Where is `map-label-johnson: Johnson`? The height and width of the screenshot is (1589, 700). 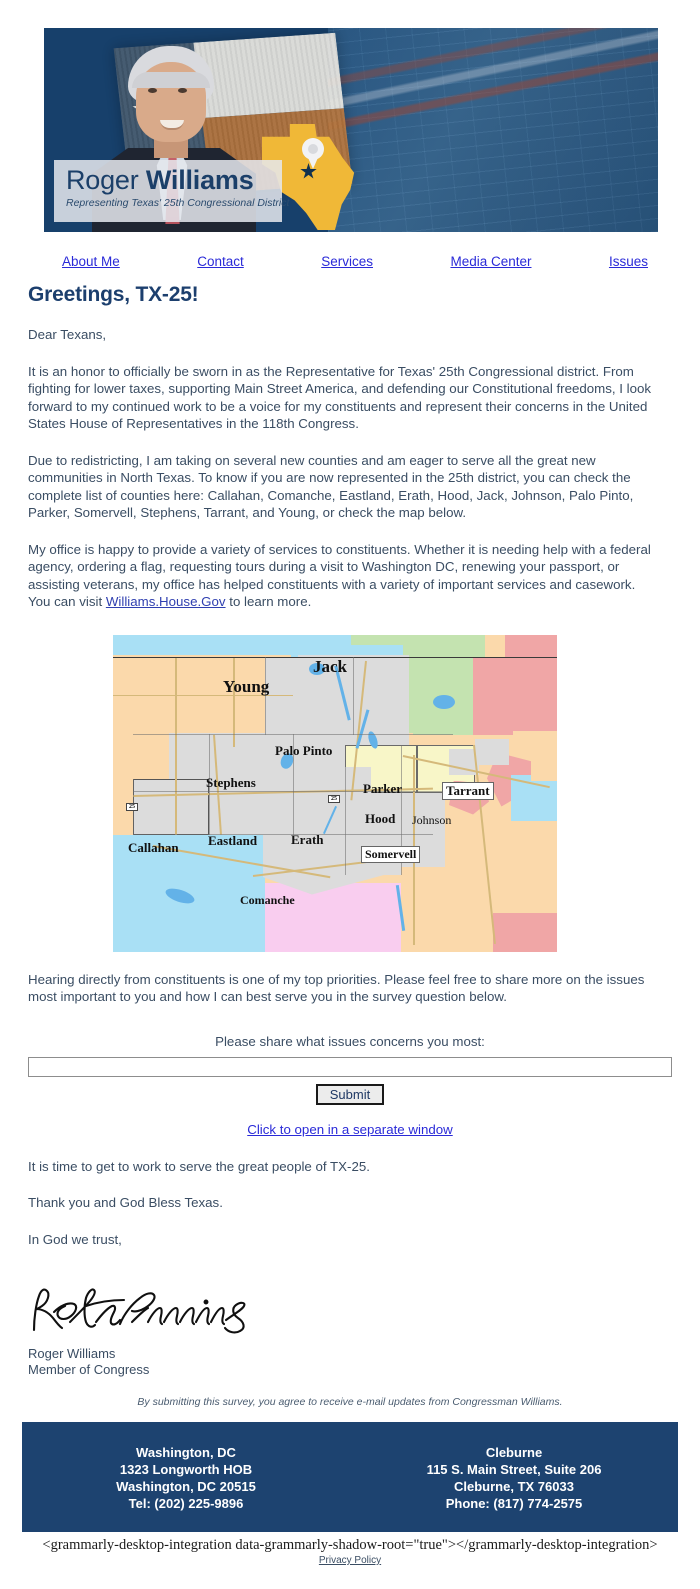 map-label-johnson: Johnson is located at coordinates (432, 819).